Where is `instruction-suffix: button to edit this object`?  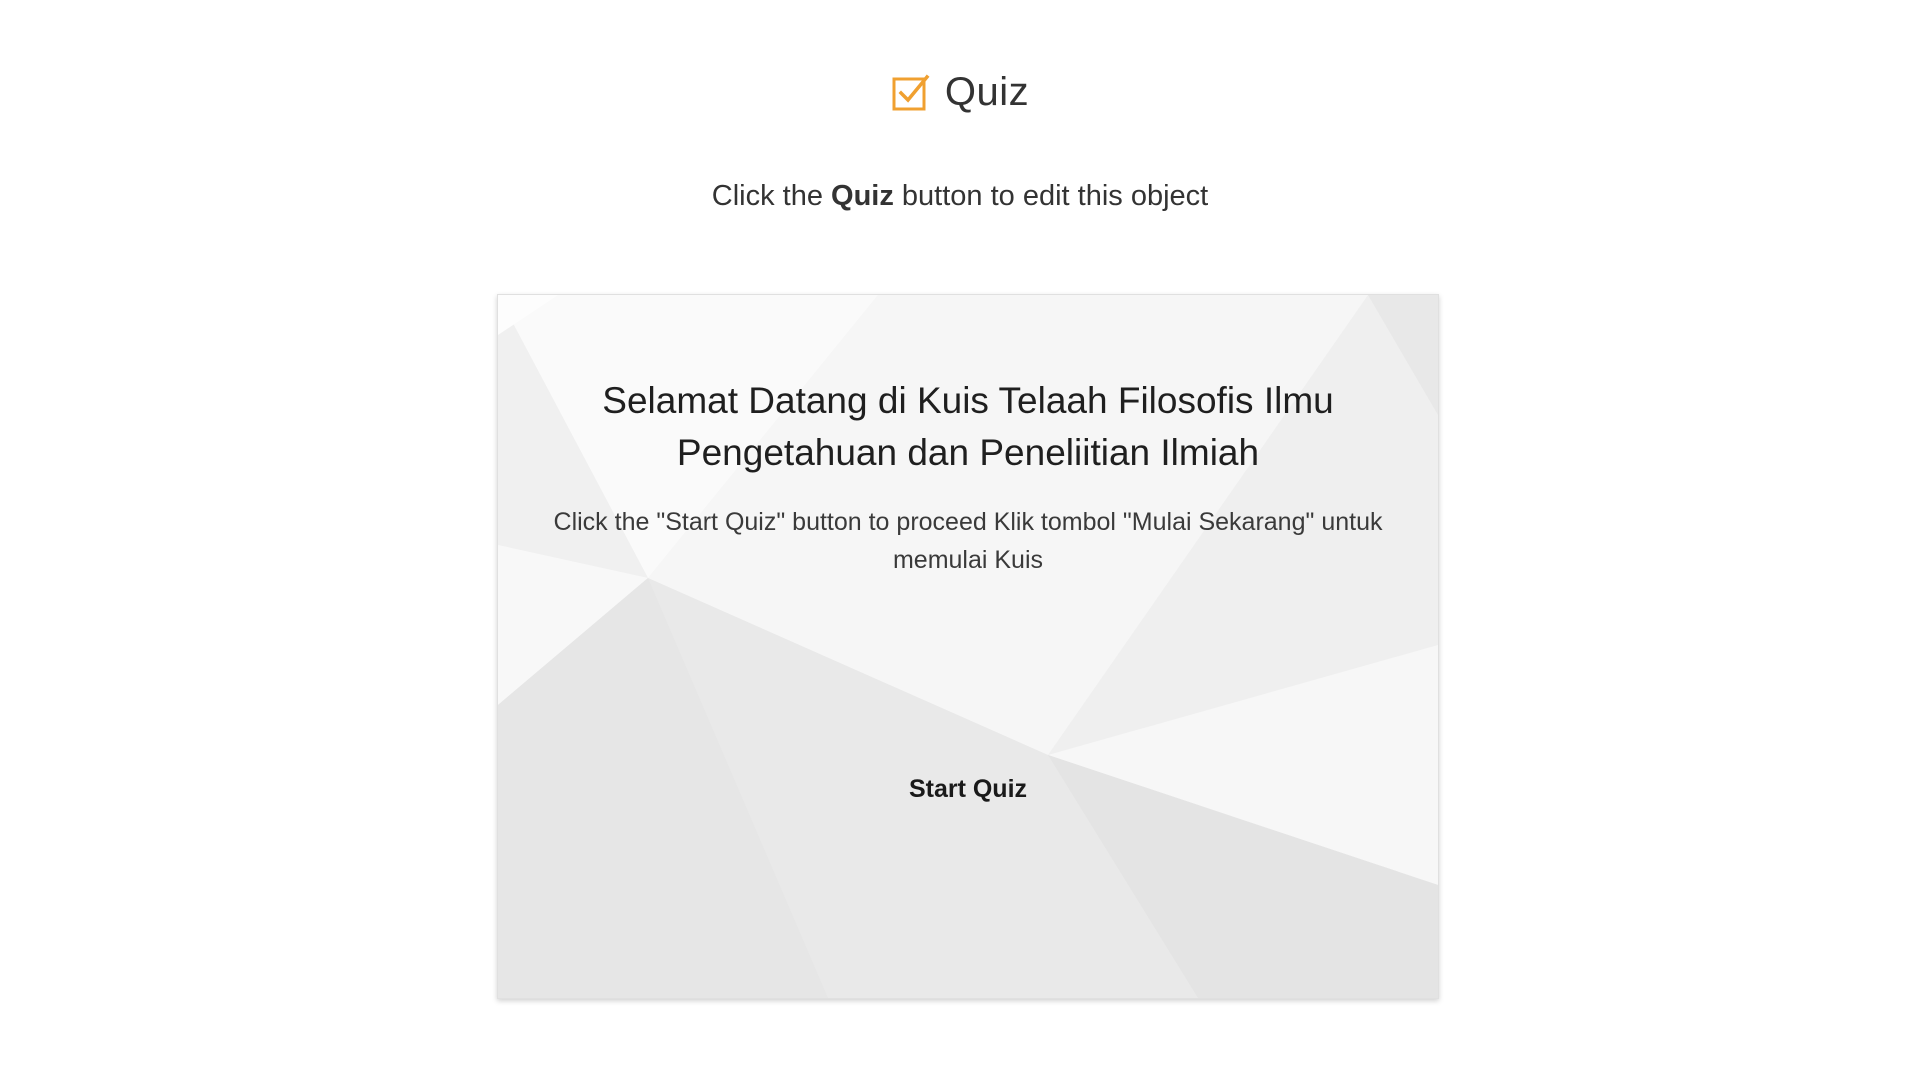 instruction-suffix: button to edit this object is located at coordinates (1051, 196).